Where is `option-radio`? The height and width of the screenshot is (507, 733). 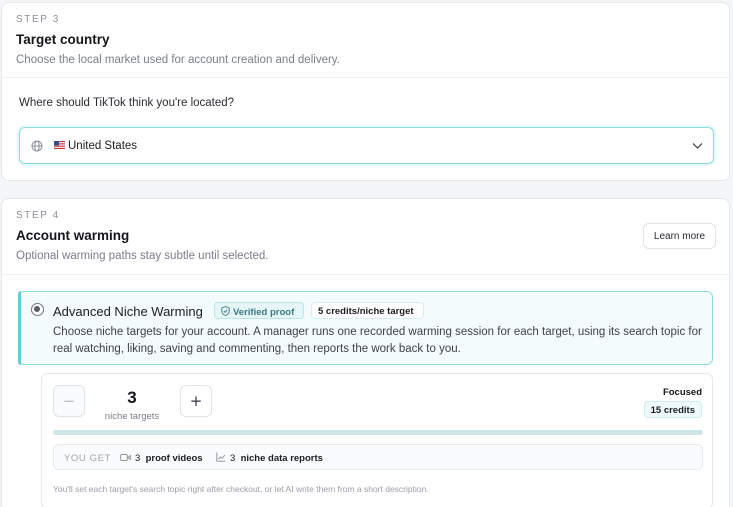 option-radio is located at coordinates (37, 309).